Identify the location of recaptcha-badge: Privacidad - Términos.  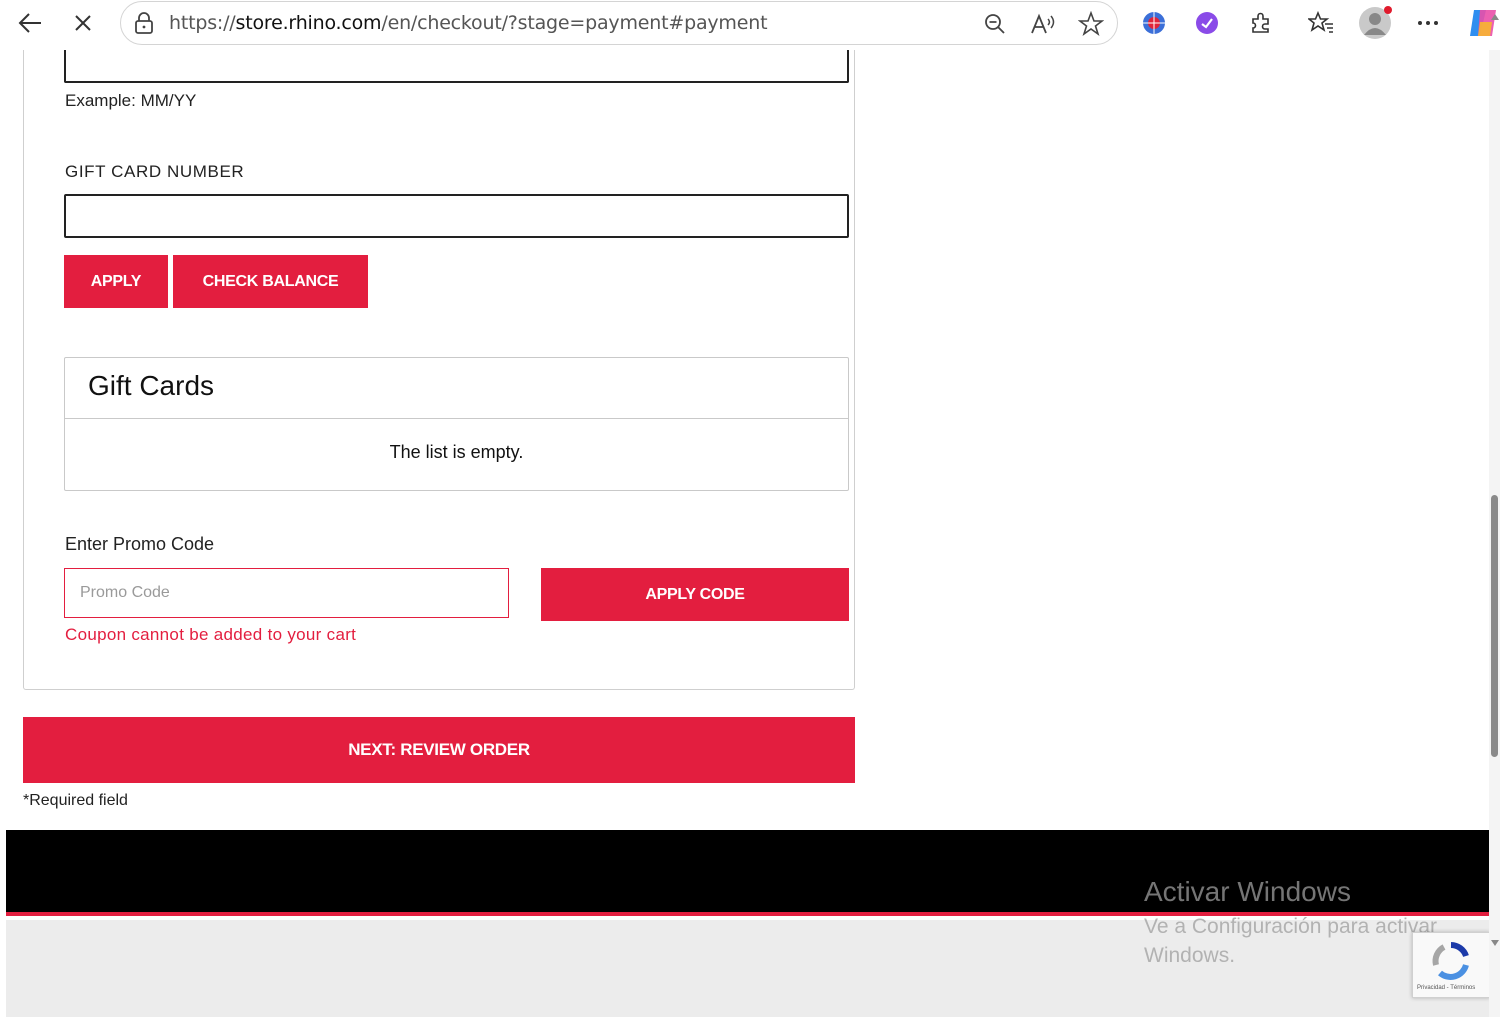
(1451, 965).